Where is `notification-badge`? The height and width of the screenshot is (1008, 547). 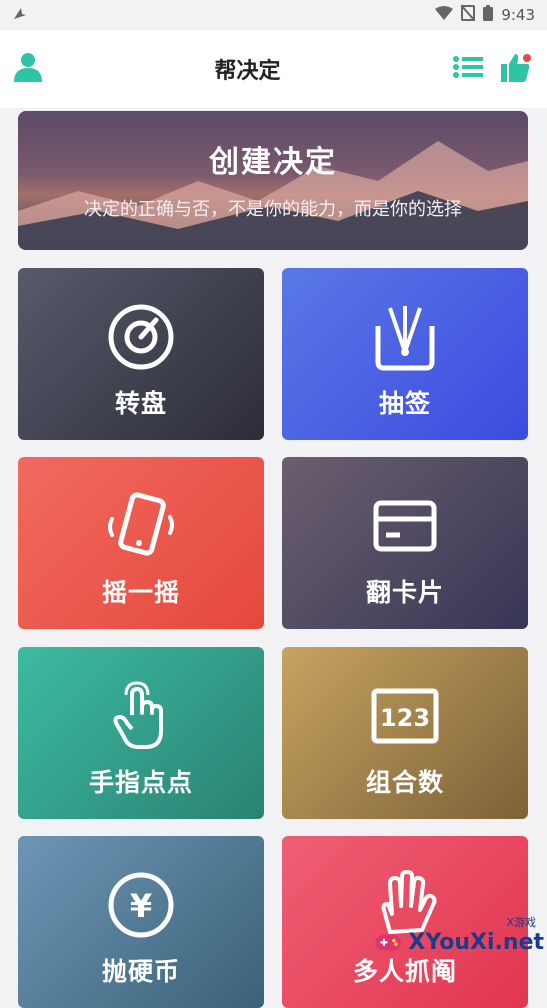 notification-badge is located at coordinates (526, 58).